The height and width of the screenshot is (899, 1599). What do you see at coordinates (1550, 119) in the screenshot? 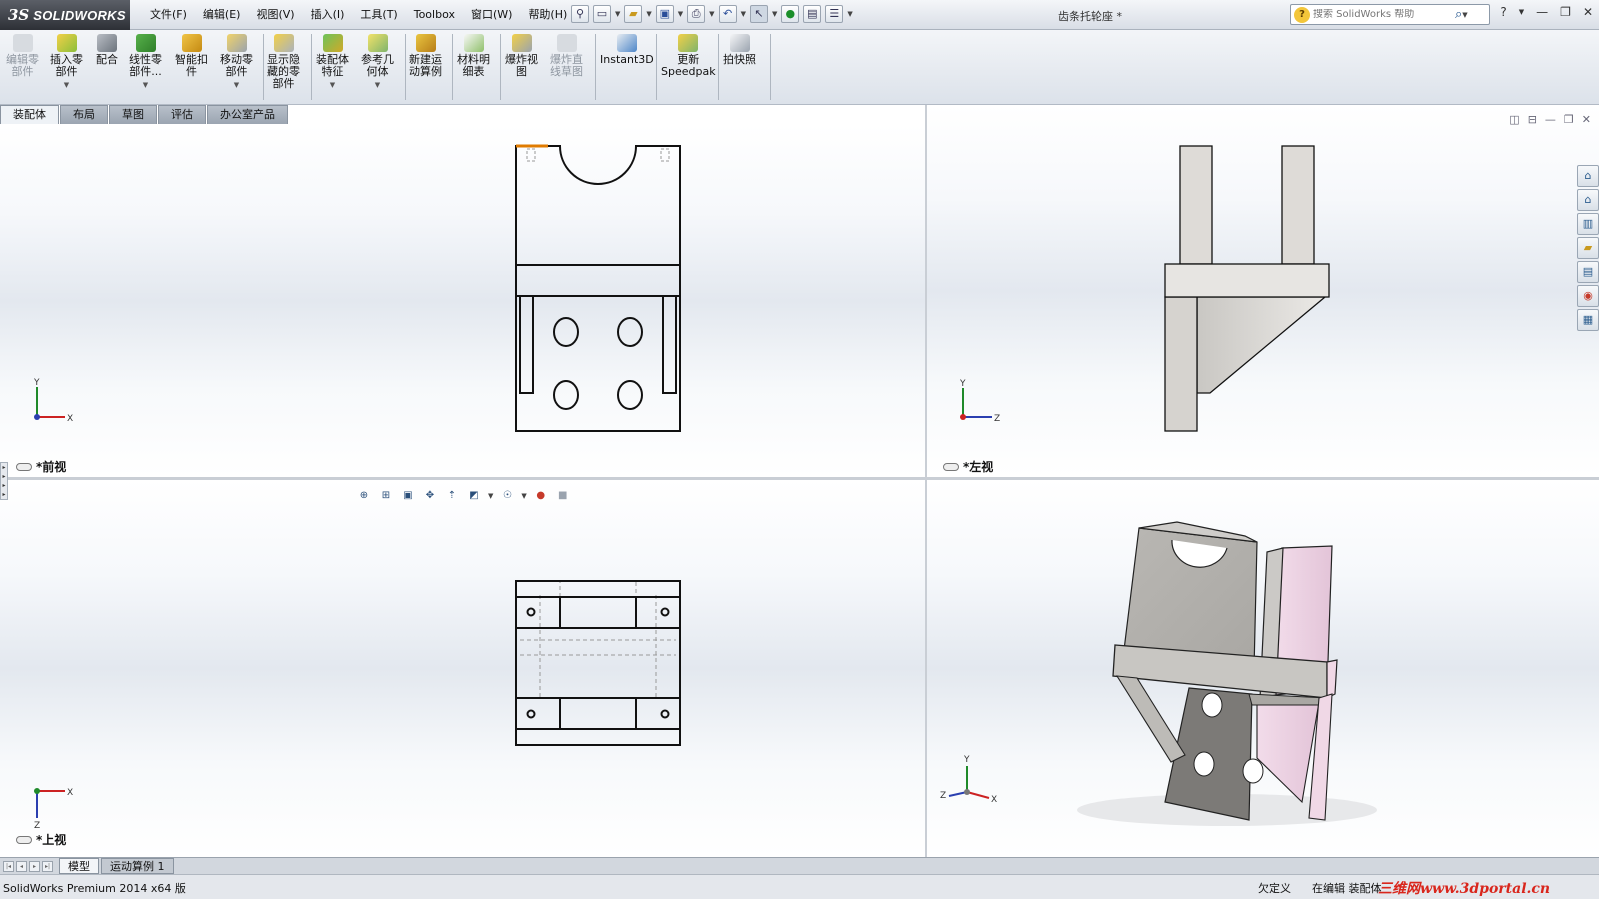
I see `viewport-minimize-icon: —` at bounding box center [1550, 119].